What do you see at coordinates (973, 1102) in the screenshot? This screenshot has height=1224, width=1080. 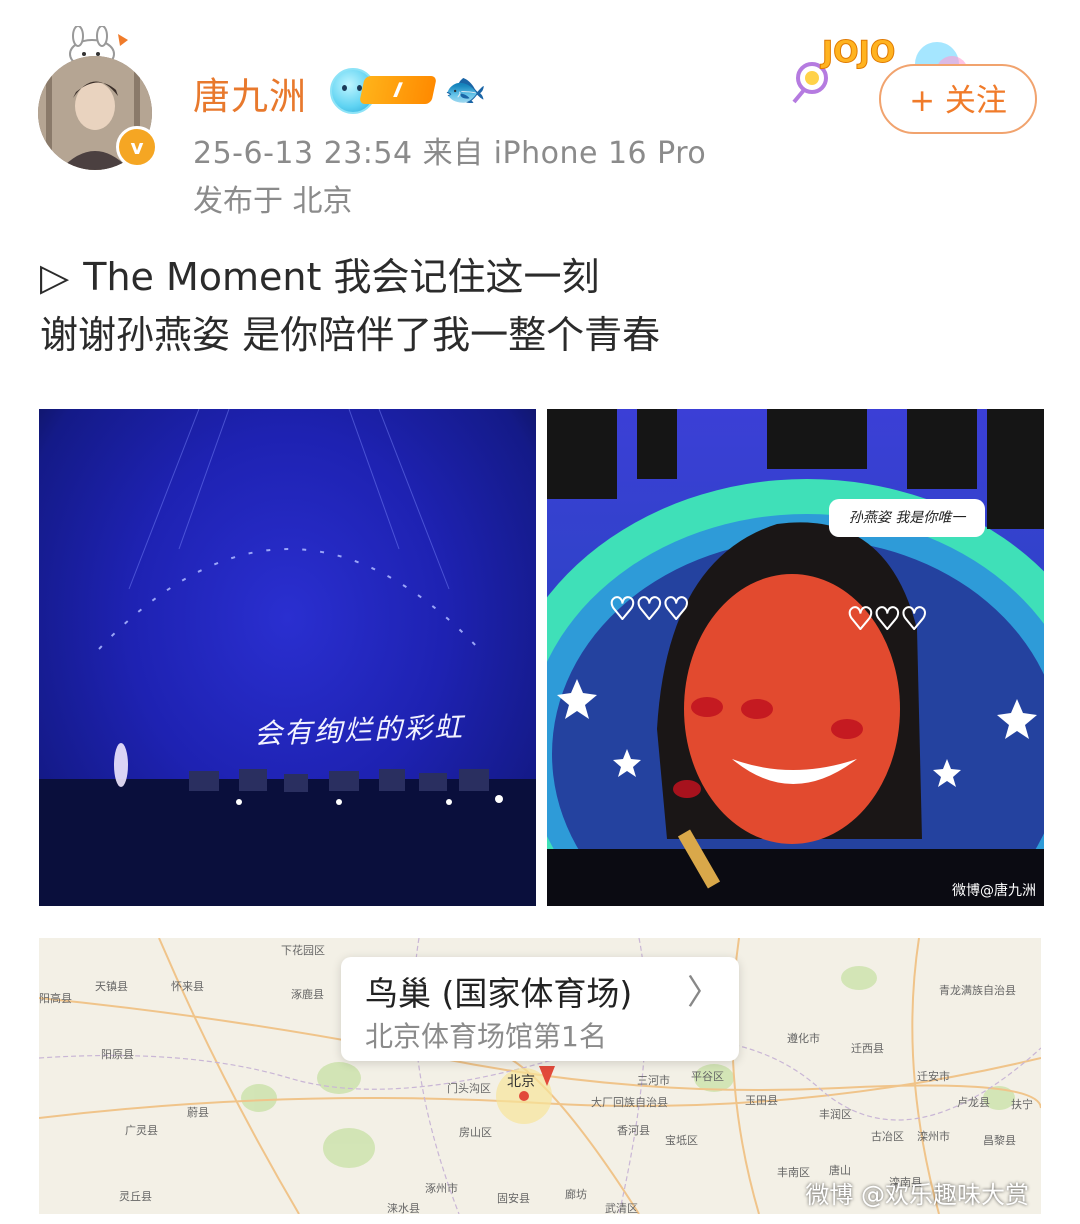 I see `map-label: 卢龙县` at bounding box center [973, 1102].